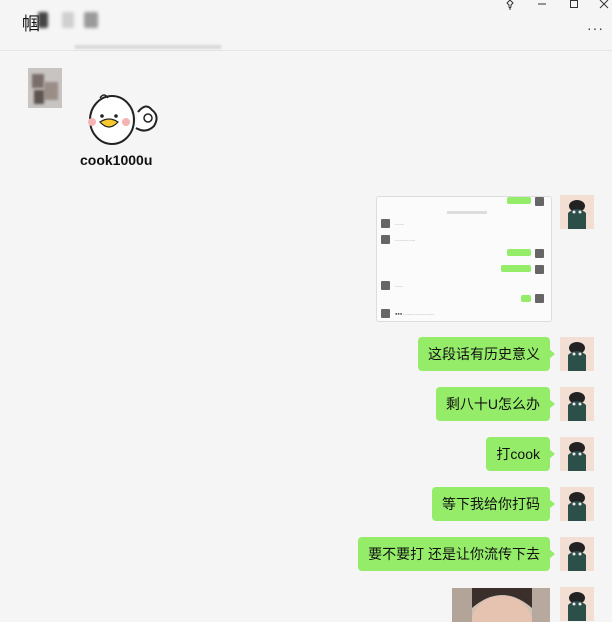 The height and width of the screenshot is (622, 612). Describe the element at coordinates (595, 28) in the screenshot. I see `more-options-icon: ···` at that location.